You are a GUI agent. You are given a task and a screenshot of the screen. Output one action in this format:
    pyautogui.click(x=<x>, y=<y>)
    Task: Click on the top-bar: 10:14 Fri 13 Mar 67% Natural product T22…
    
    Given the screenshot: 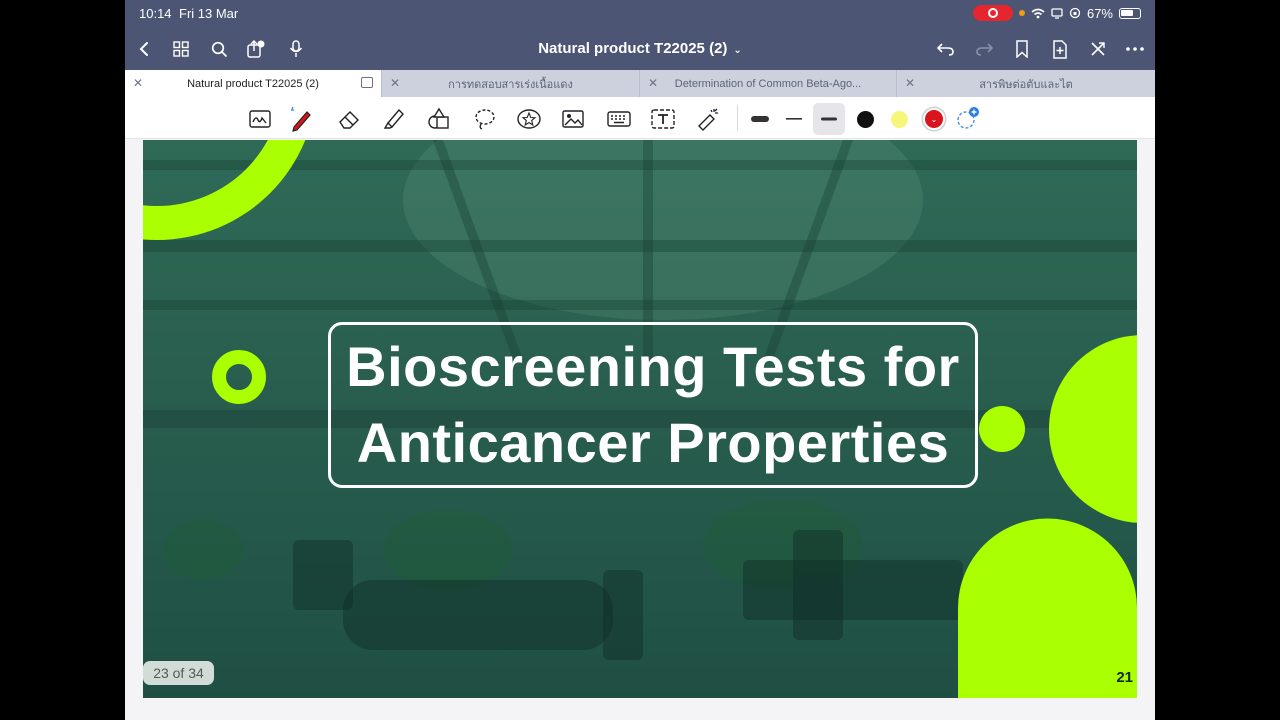 What is the action you would take?
    pyautogui.click(x=640, y=35)
    